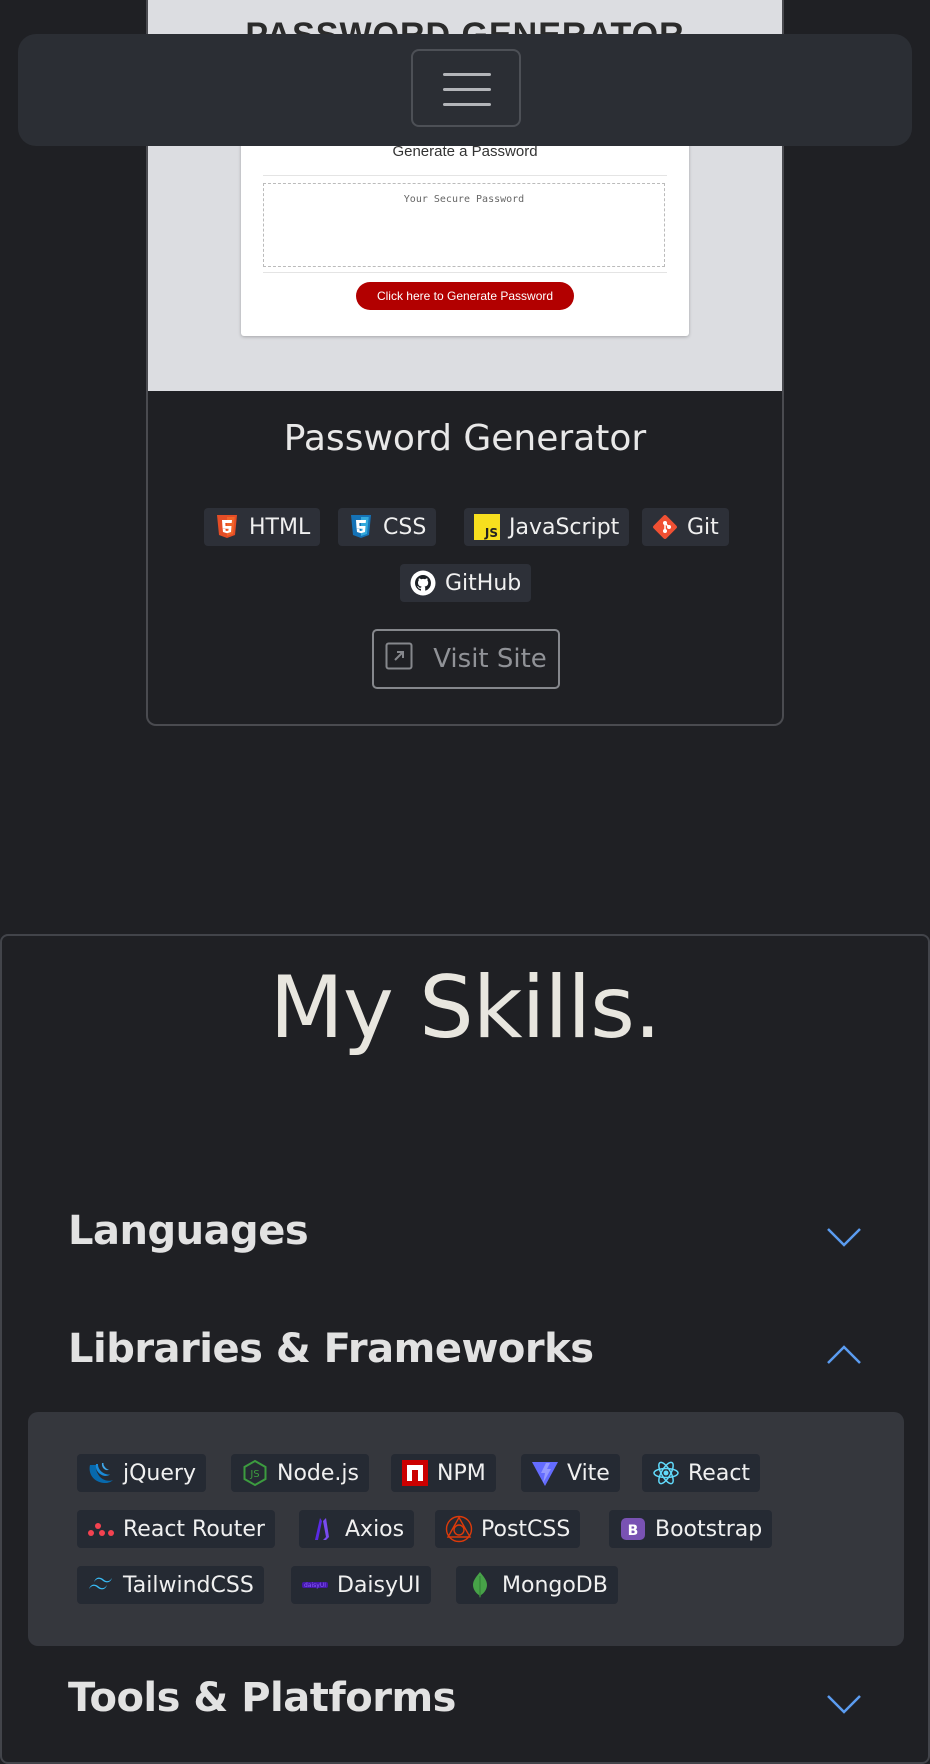 The height and width of the screenshot is (1764, 930). Describe the element at coordinates (665, 527) in the screenshot. I see `git-icon` at that location.